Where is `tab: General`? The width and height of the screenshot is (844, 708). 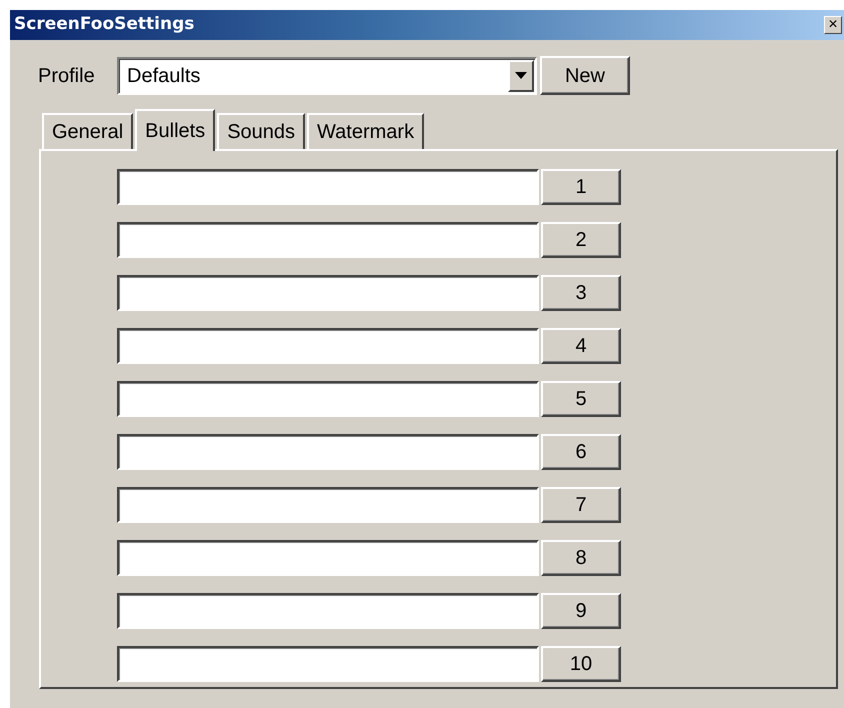 tab: General is located at coordinates (88, 131).